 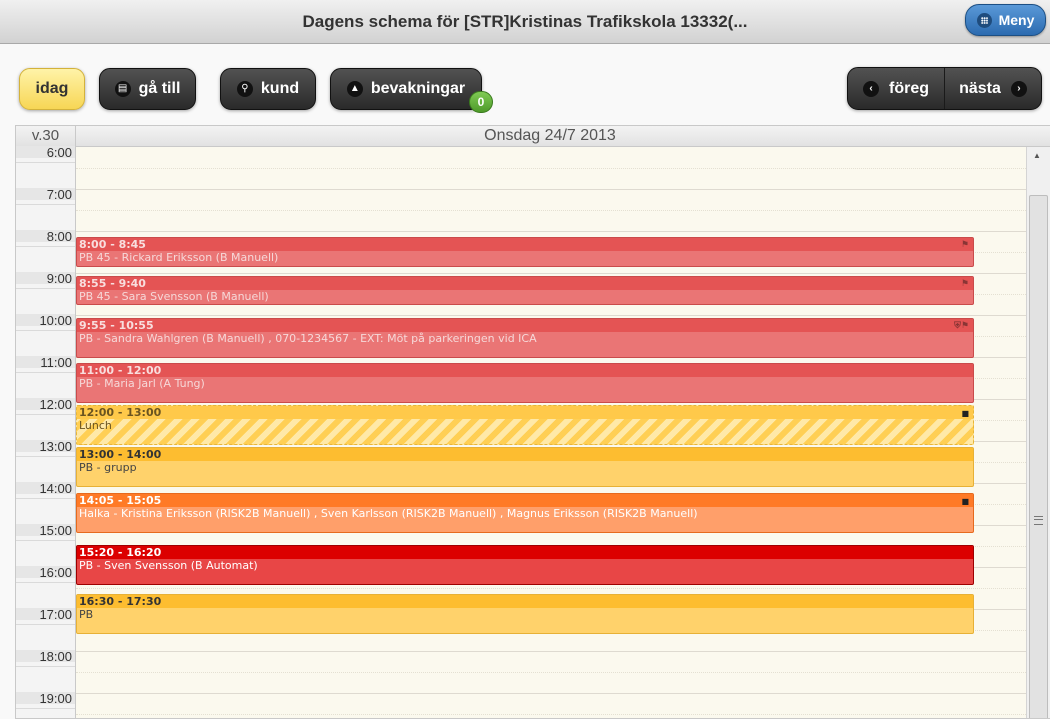 I want to click on hour-label: 15:00, so click(x=55, y=530).